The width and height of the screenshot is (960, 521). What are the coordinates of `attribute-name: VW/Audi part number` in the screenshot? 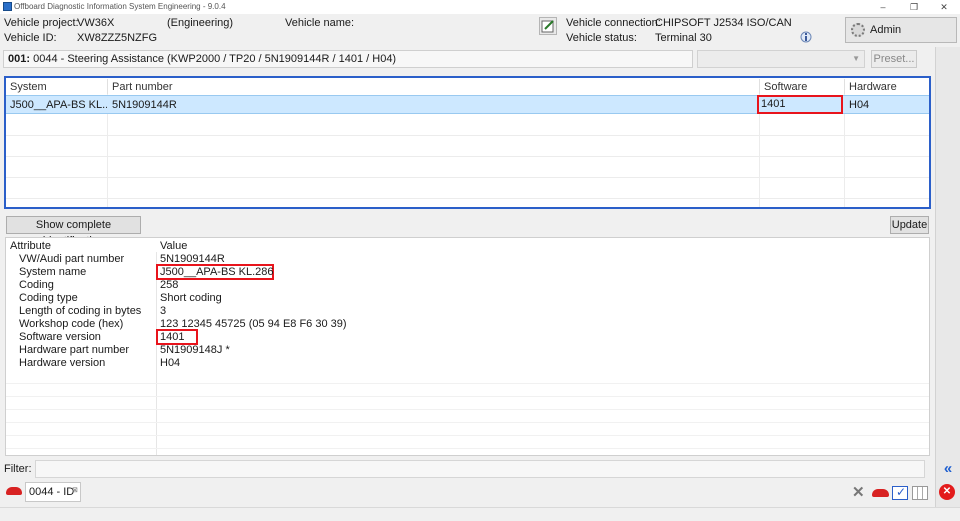 It's located at (72, 259).